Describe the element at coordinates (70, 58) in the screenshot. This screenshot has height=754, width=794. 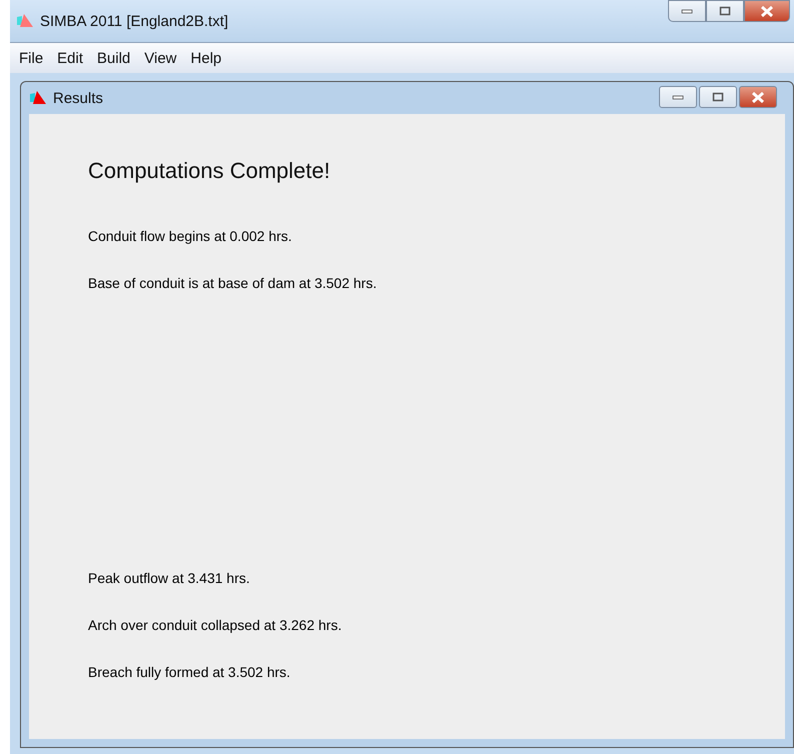
I see `menu-item: Edit` at that location.